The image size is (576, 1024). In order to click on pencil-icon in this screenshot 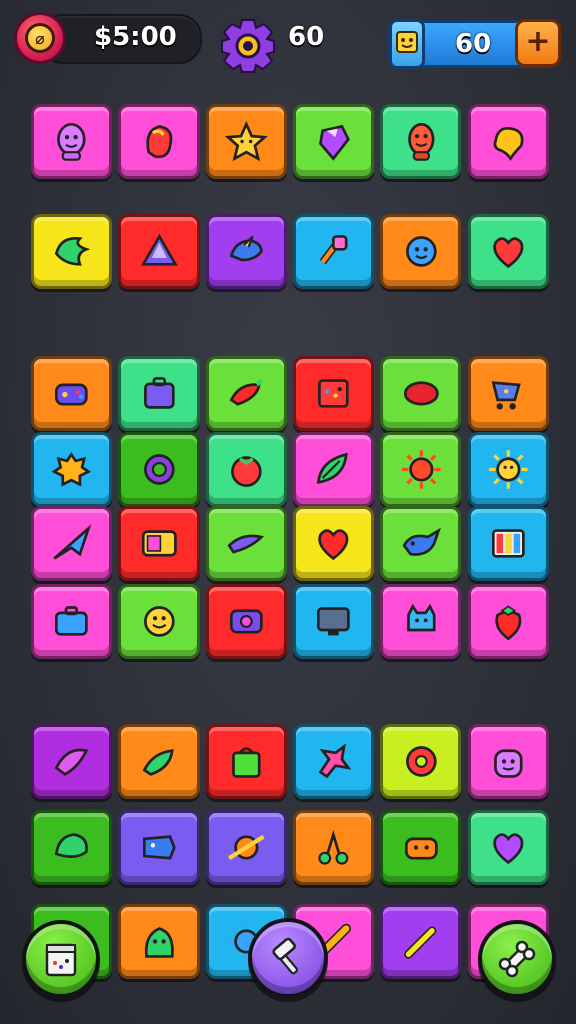, I will do `click(419, 942)`.